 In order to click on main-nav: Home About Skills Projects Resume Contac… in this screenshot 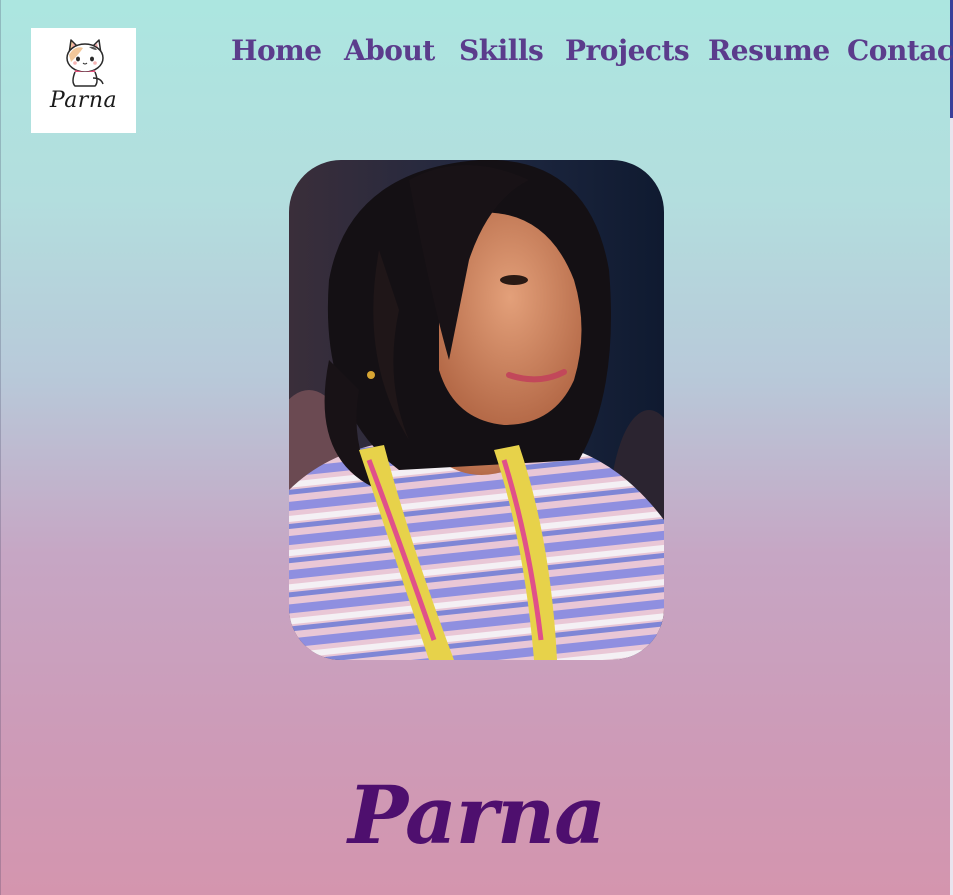, I will do `click(476, 56)`.